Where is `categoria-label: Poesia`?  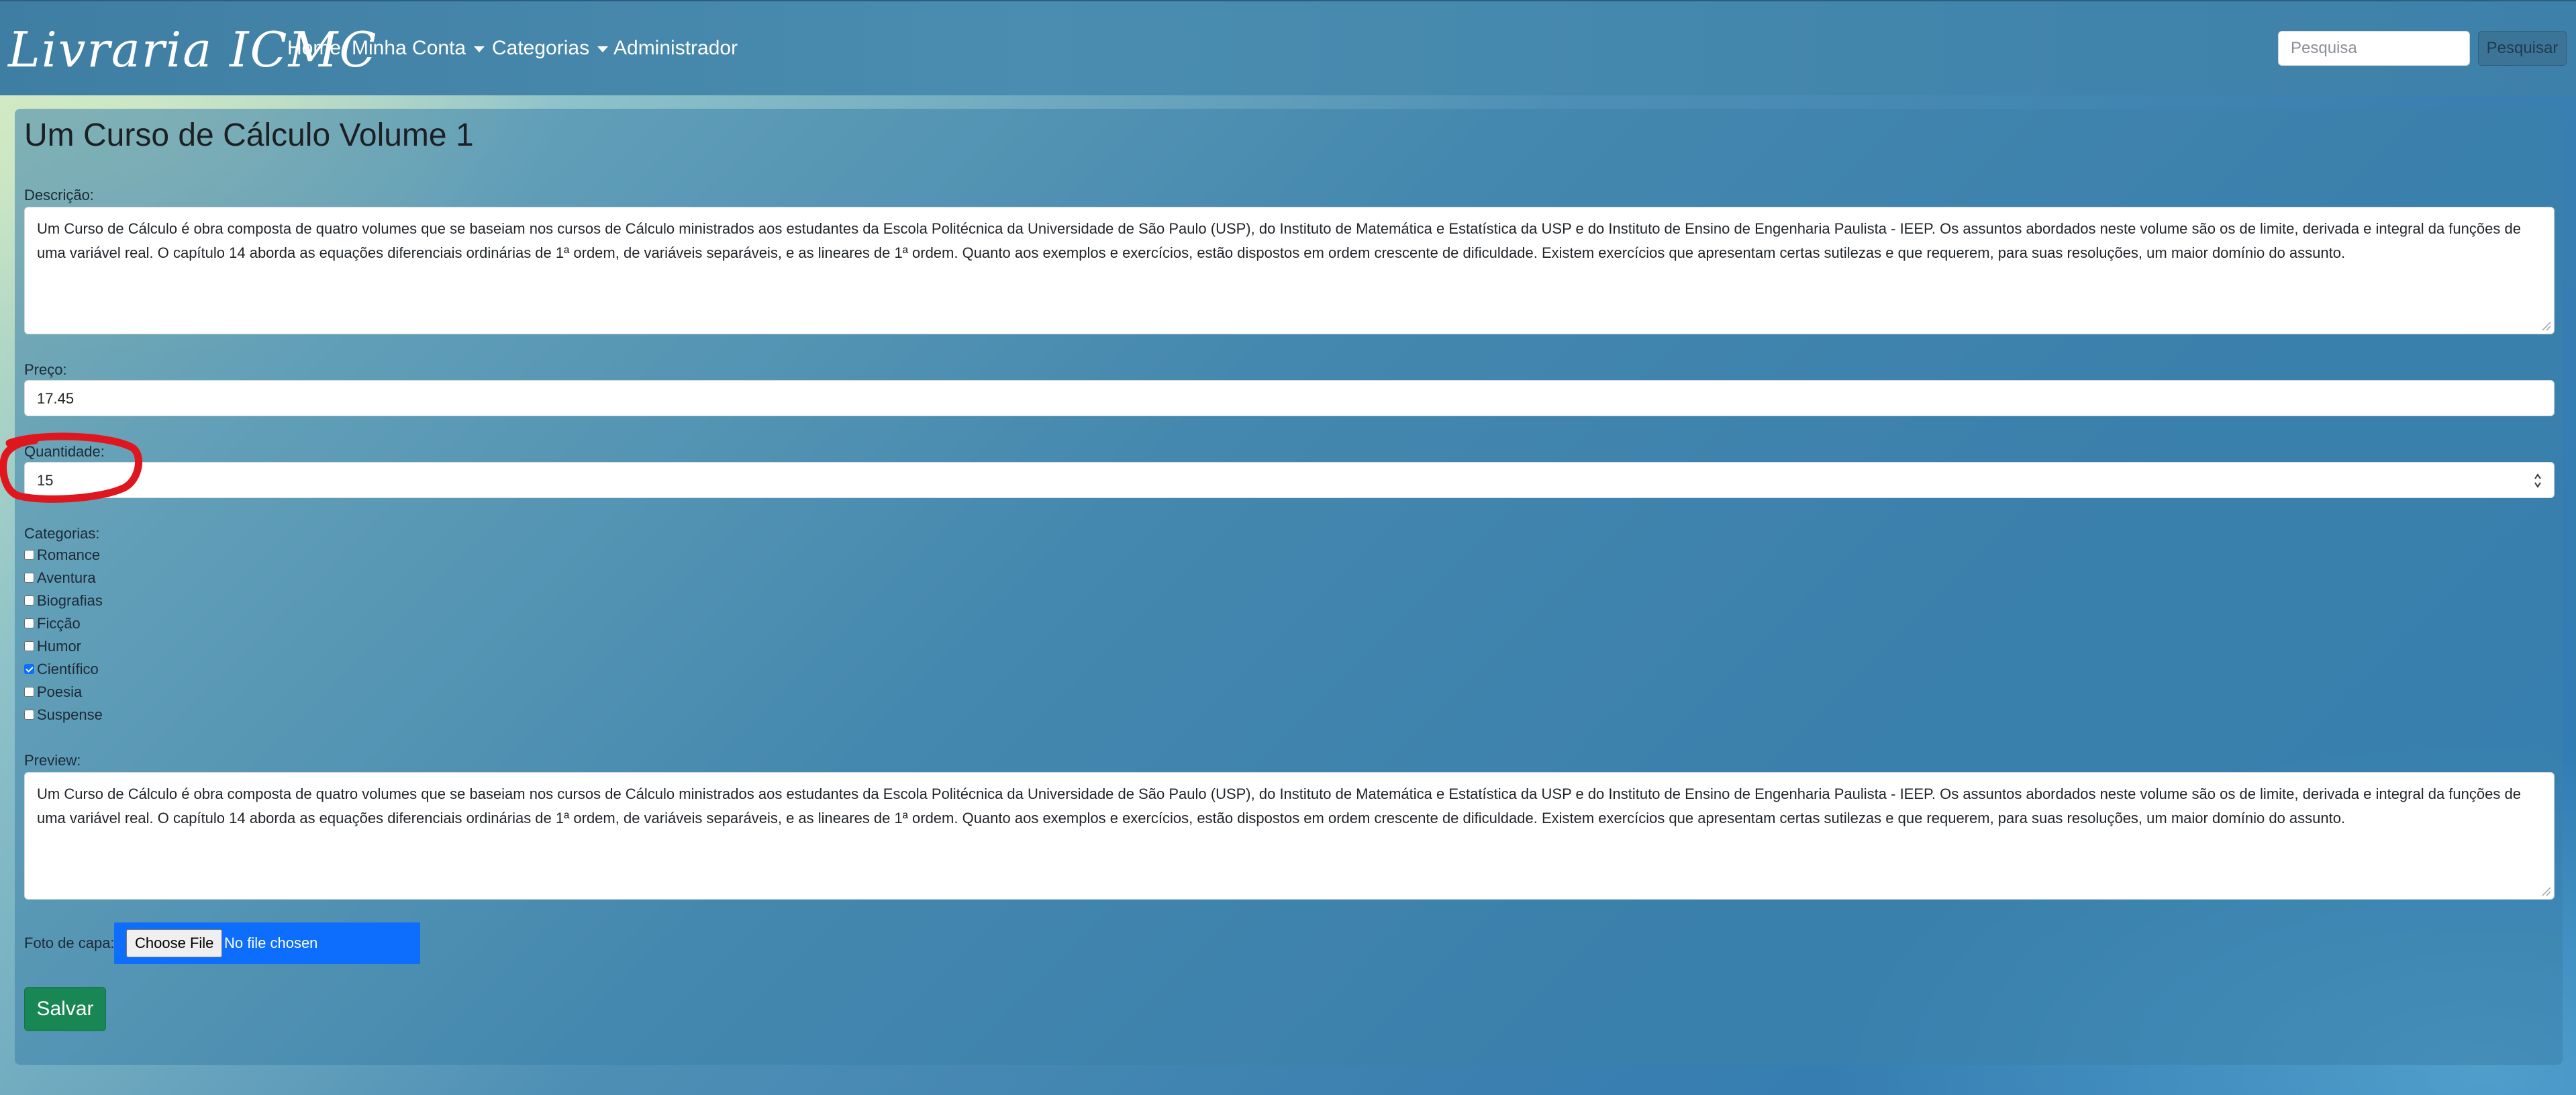
categoria-label: Poesia is located at coordinates (60, 691).